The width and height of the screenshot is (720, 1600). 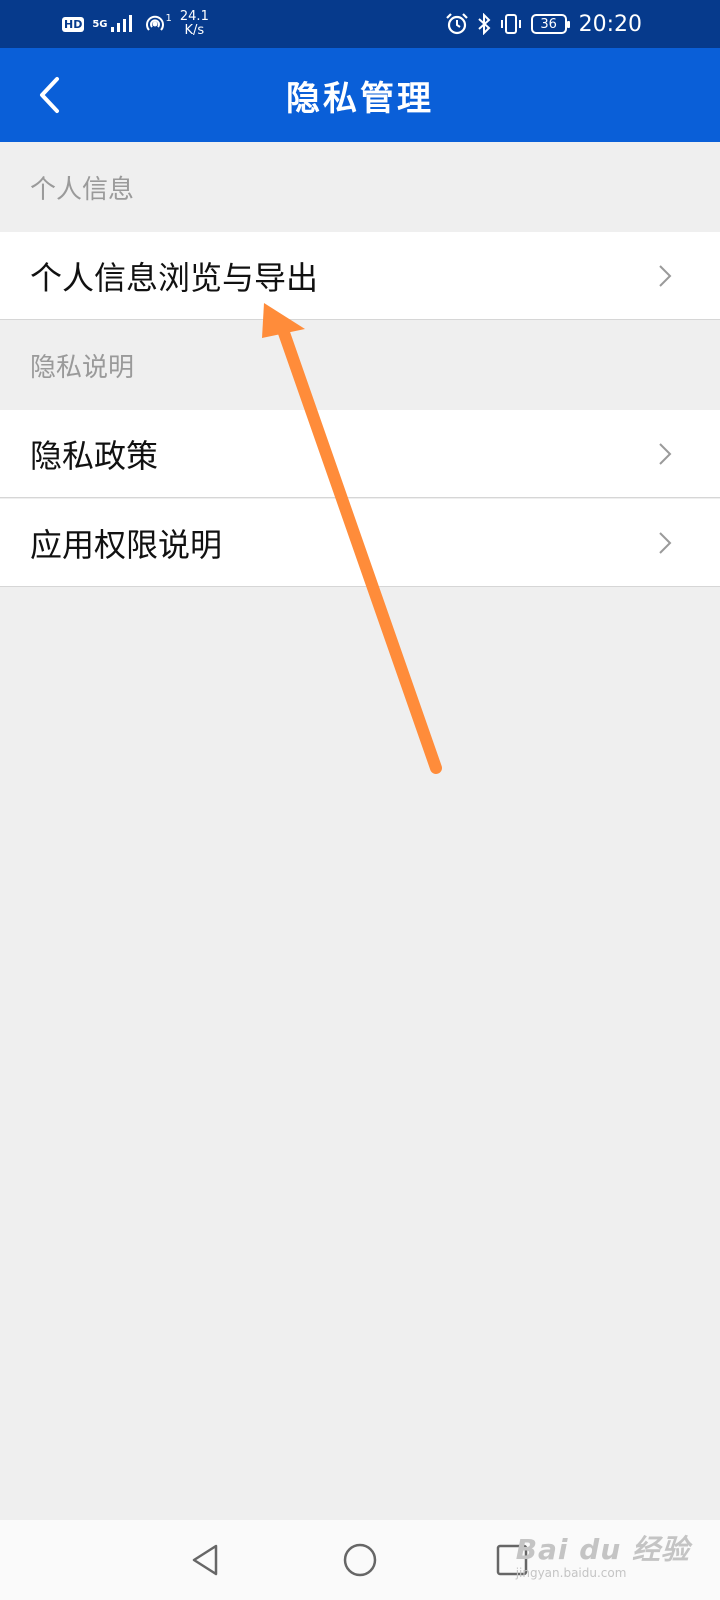 I want to click on row-label: 个人信息浏览与导出, so click(x=174, y=277).